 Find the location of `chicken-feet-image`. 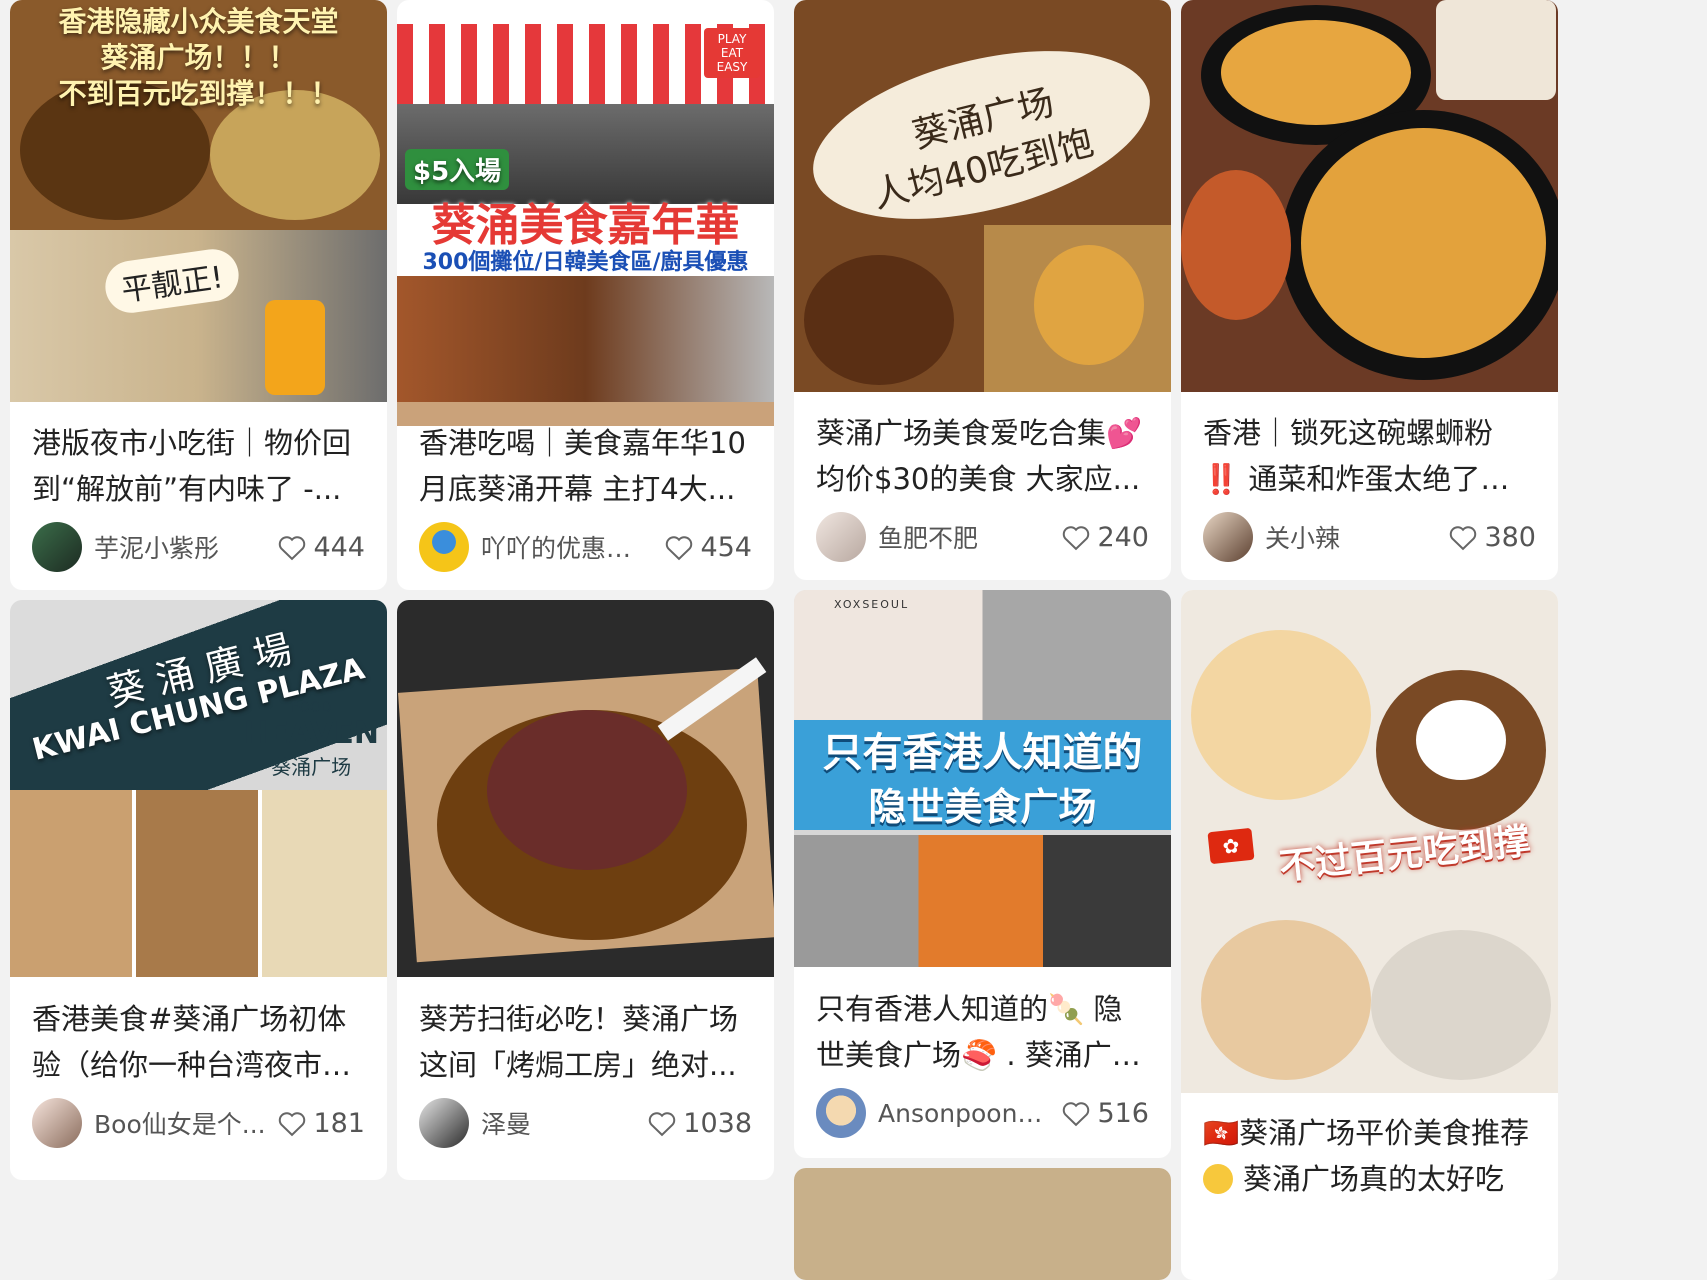

chicken-feet-image is located at coordinates (1281, 715).